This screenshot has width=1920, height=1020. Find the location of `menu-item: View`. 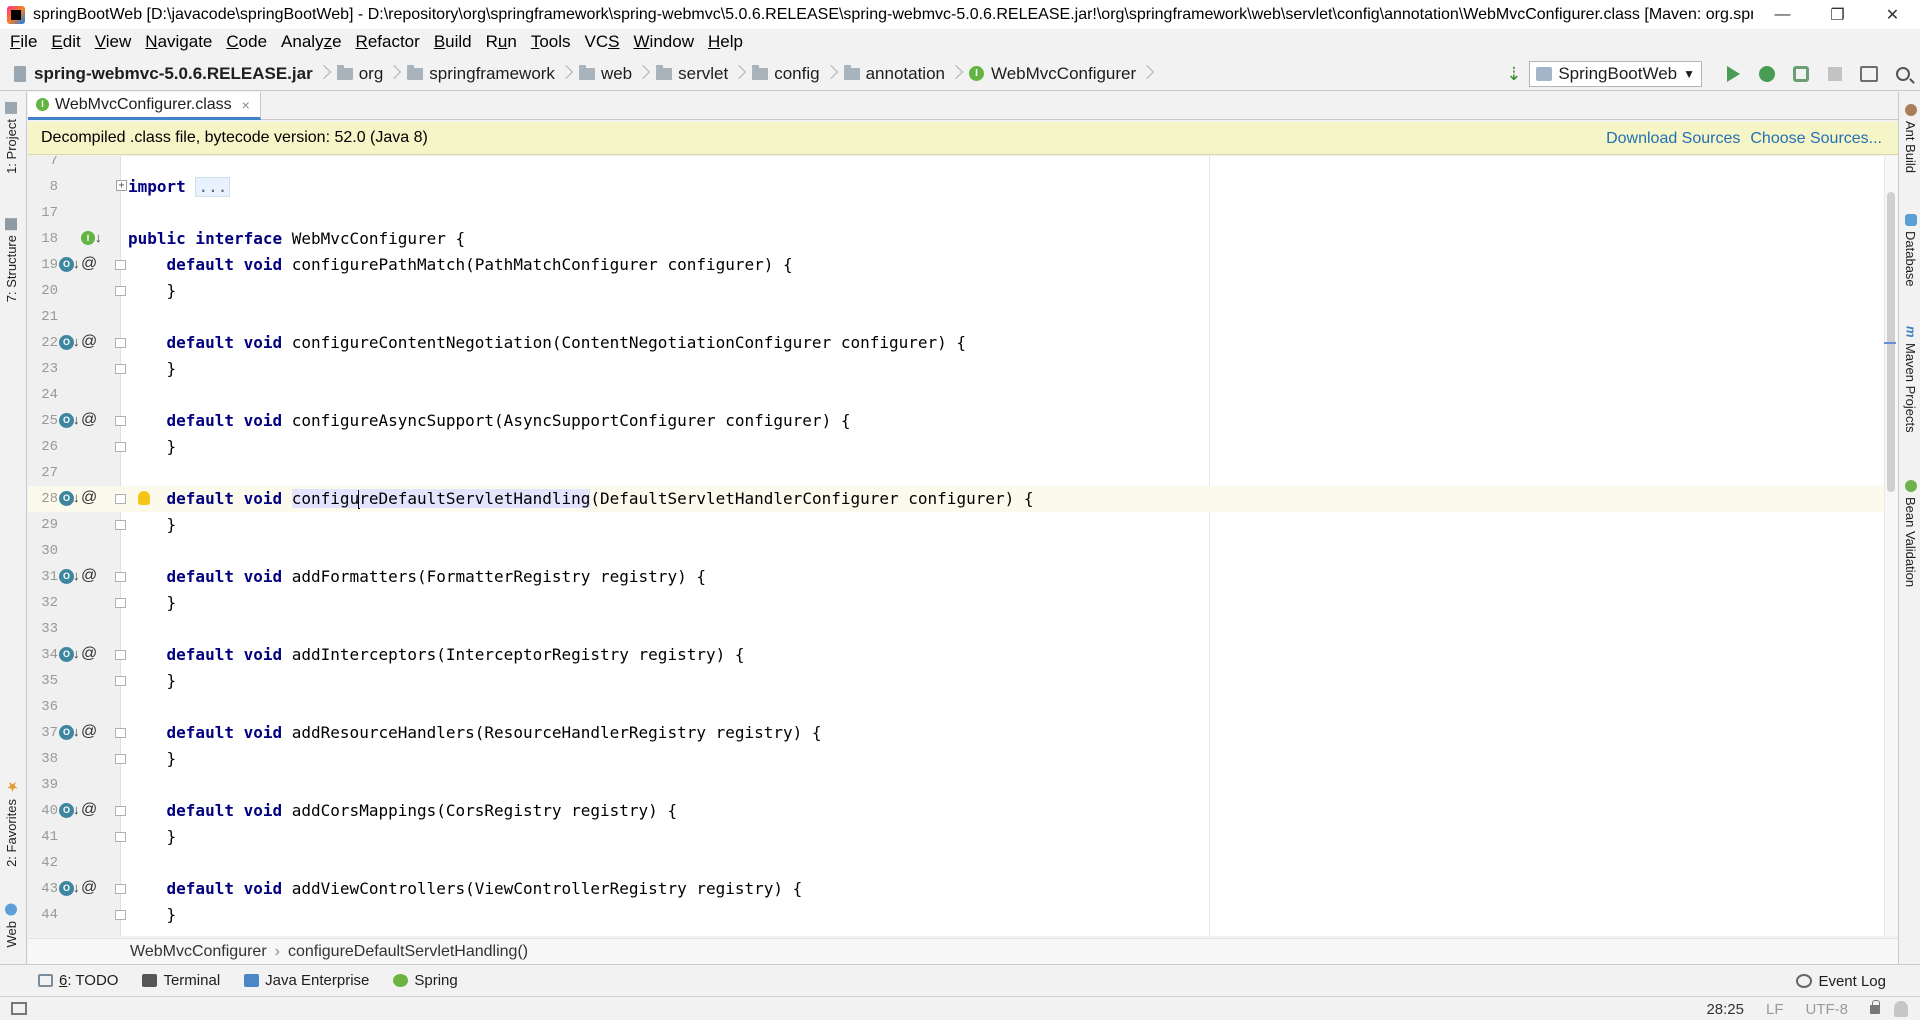

menu-item: View is located at coordinates (113, 42).